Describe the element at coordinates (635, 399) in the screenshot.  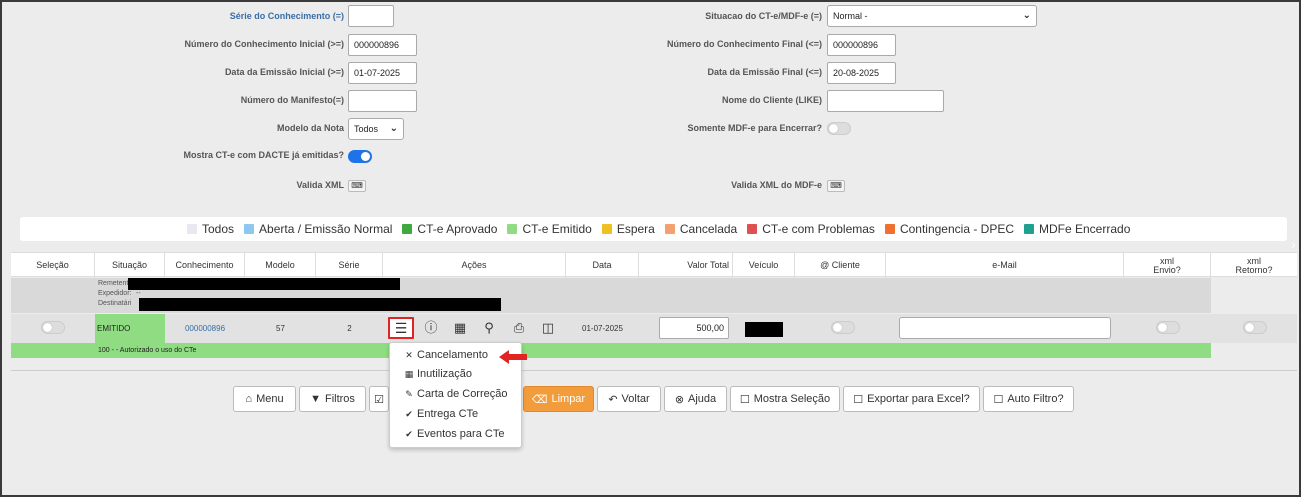
I see `voltar-button-label: Voltar` at that location.